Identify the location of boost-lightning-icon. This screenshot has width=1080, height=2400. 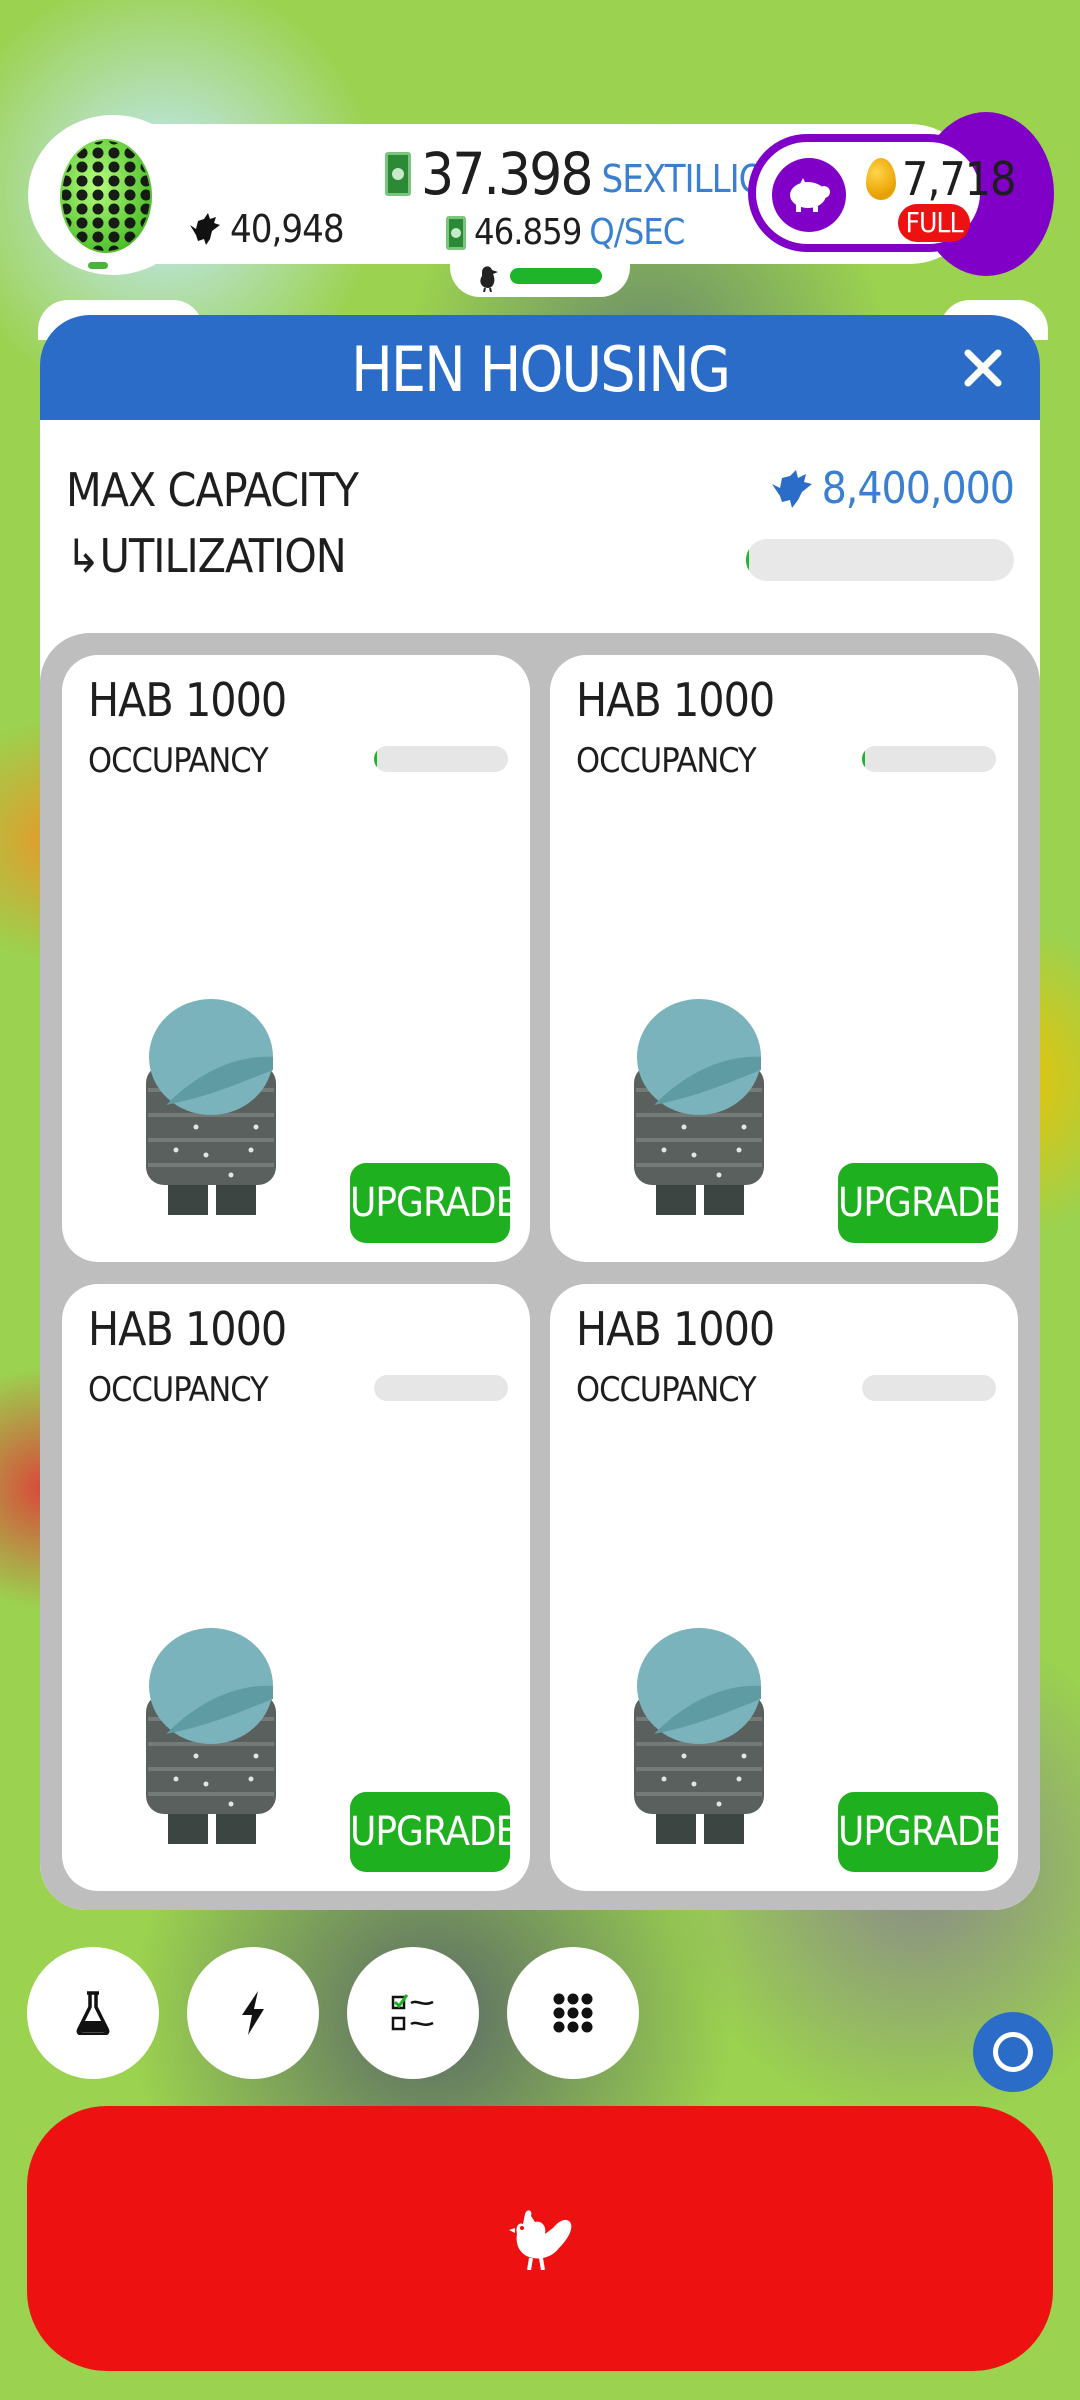
(253, 2013).